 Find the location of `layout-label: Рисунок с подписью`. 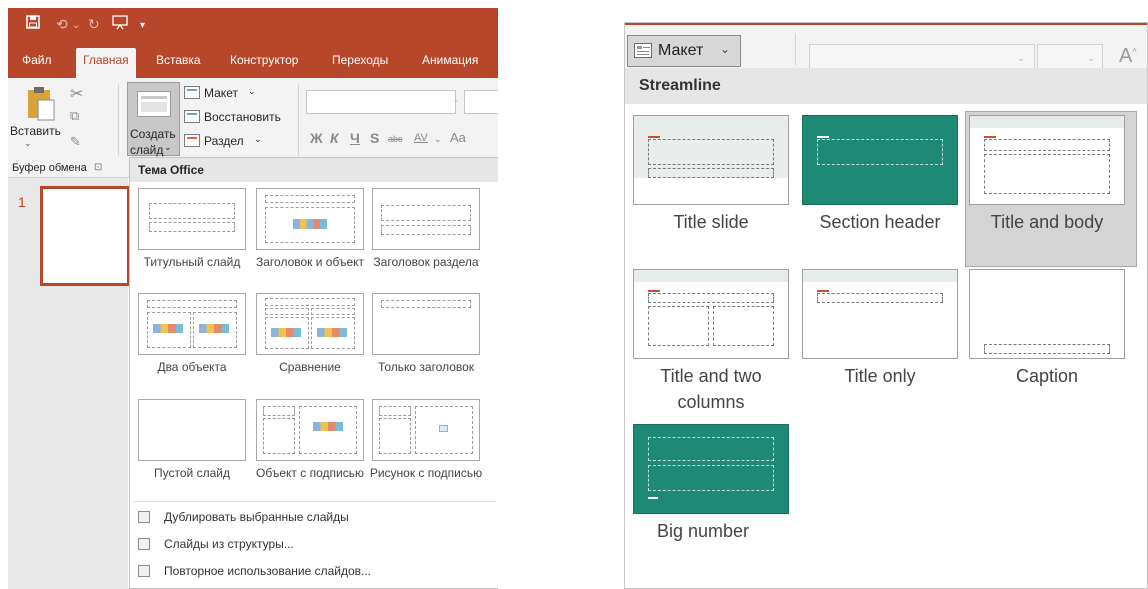

layout-label: Рисунок с подписью is located at coordinates (426, 473).